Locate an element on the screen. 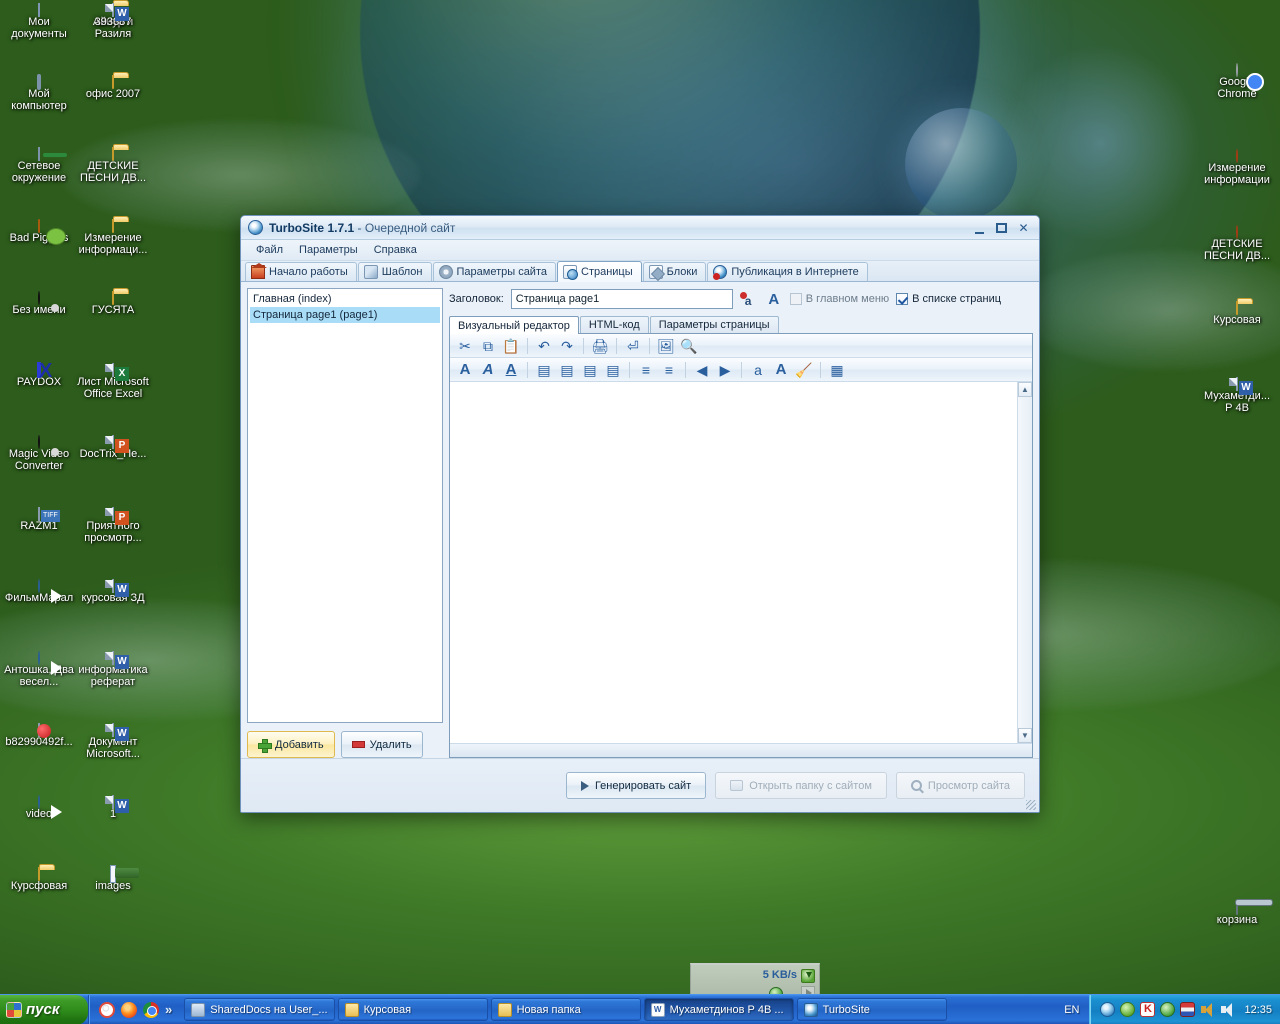 The width and height of the screenshot is (1280, 1024). editor-vertical-scrollbar: ▲ ▼ is located at coordinates (1024, 562).